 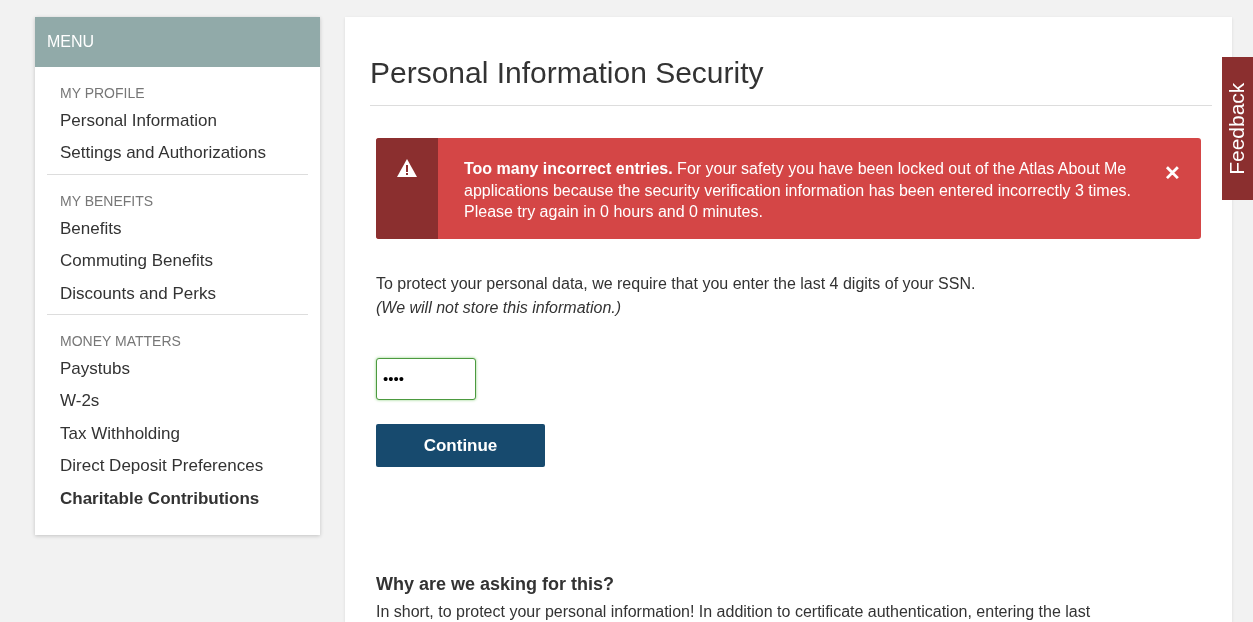 What do you see at coordinates (184, 434) in the screenshot?
I see `menu-link: Tax Withholding` at bounding box center [184, 434].